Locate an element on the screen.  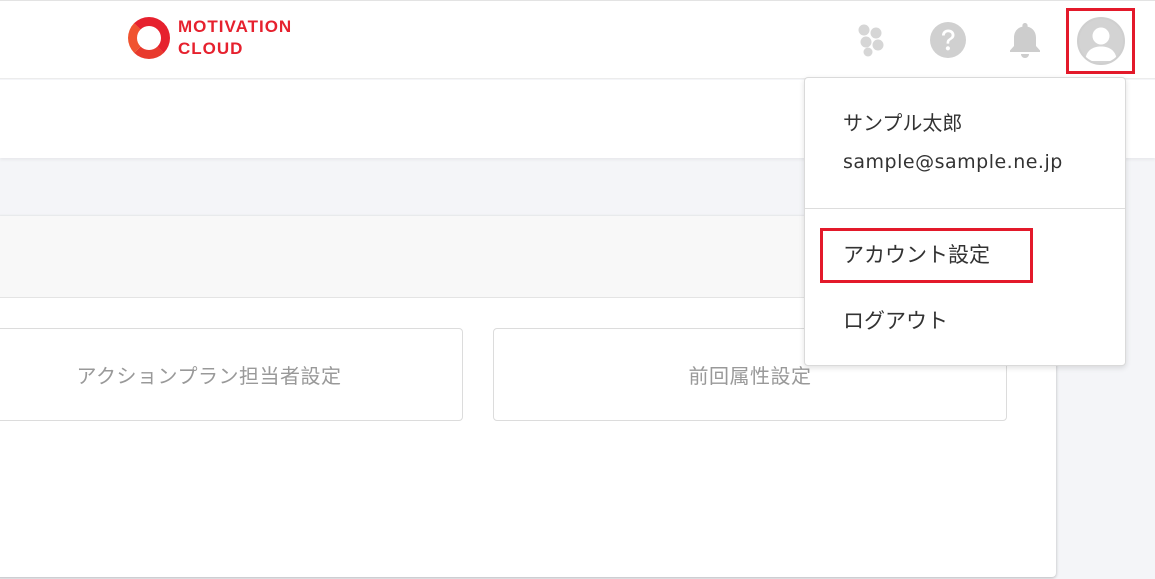
logo-text: MOTIVATION CLOUD is located at coordinates (235, 38).